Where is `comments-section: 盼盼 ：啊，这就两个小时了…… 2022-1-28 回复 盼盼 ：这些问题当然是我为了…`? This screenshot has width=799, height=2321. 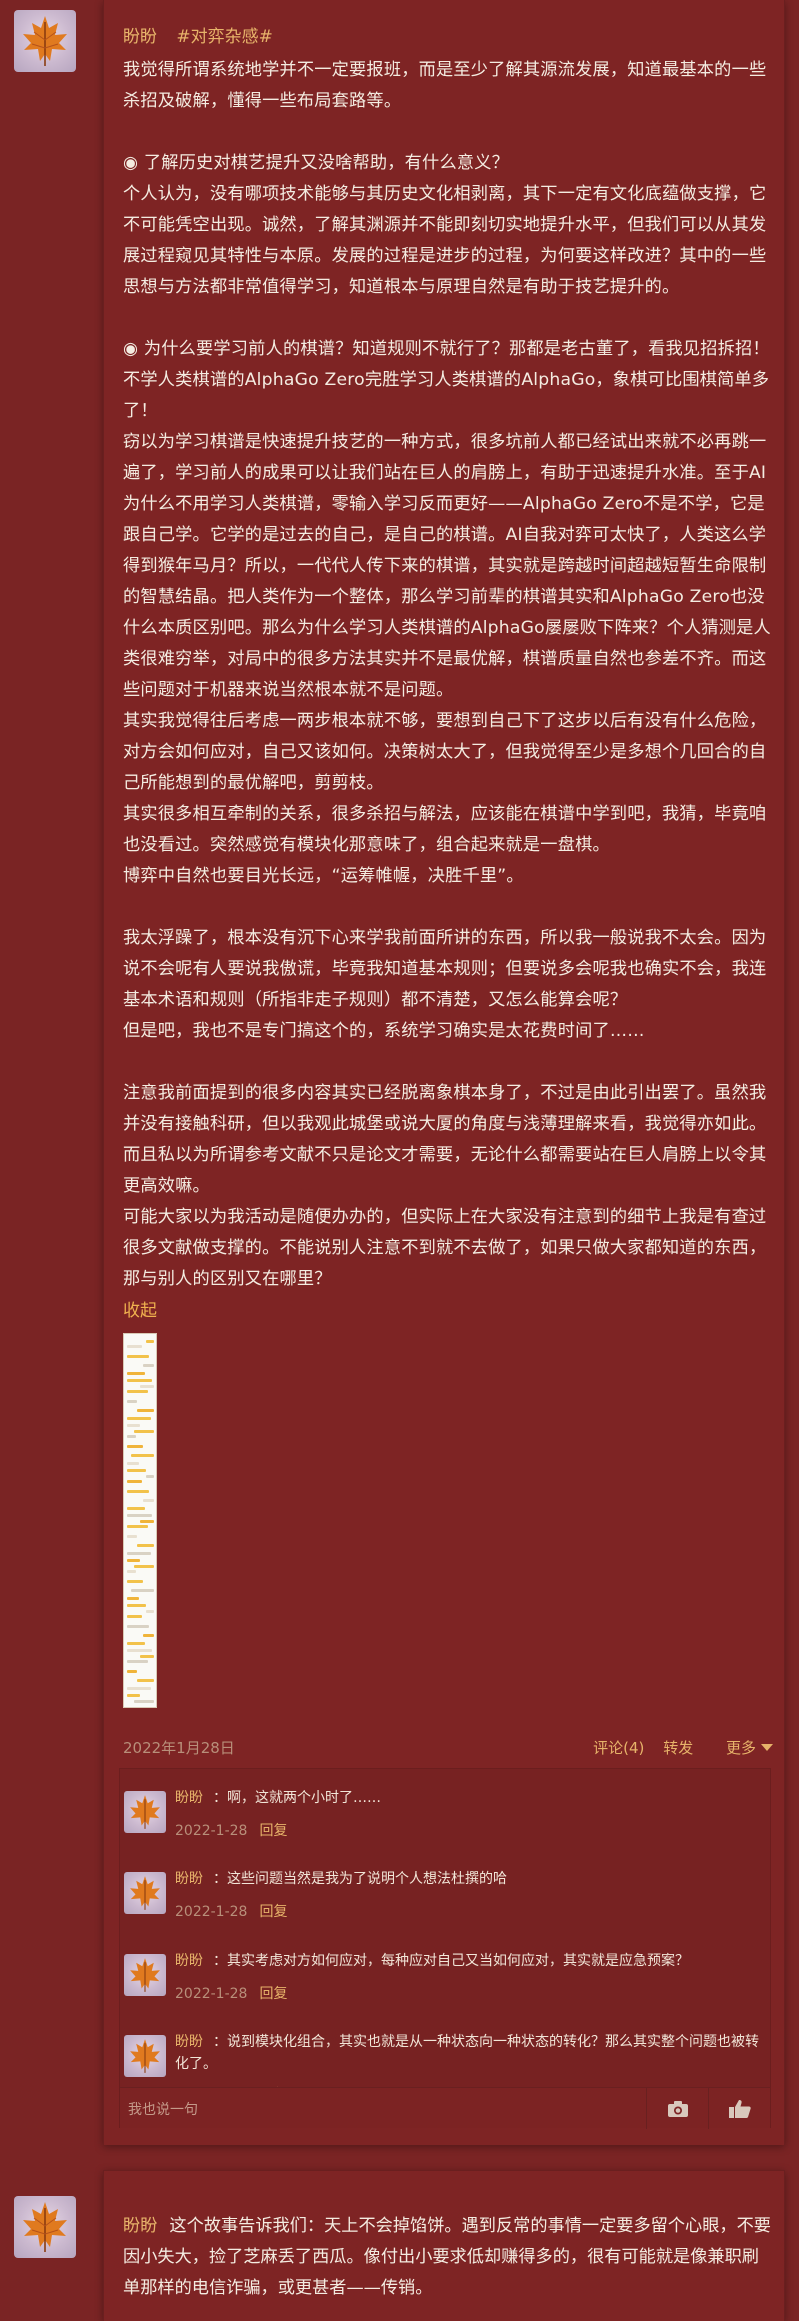 comments-section: 盼盼 ：啊，这就两个小时了…… 2022-1-28 回复 盼盼 ：这些问题当然是我为了… is located at coordinates (445, 1948).